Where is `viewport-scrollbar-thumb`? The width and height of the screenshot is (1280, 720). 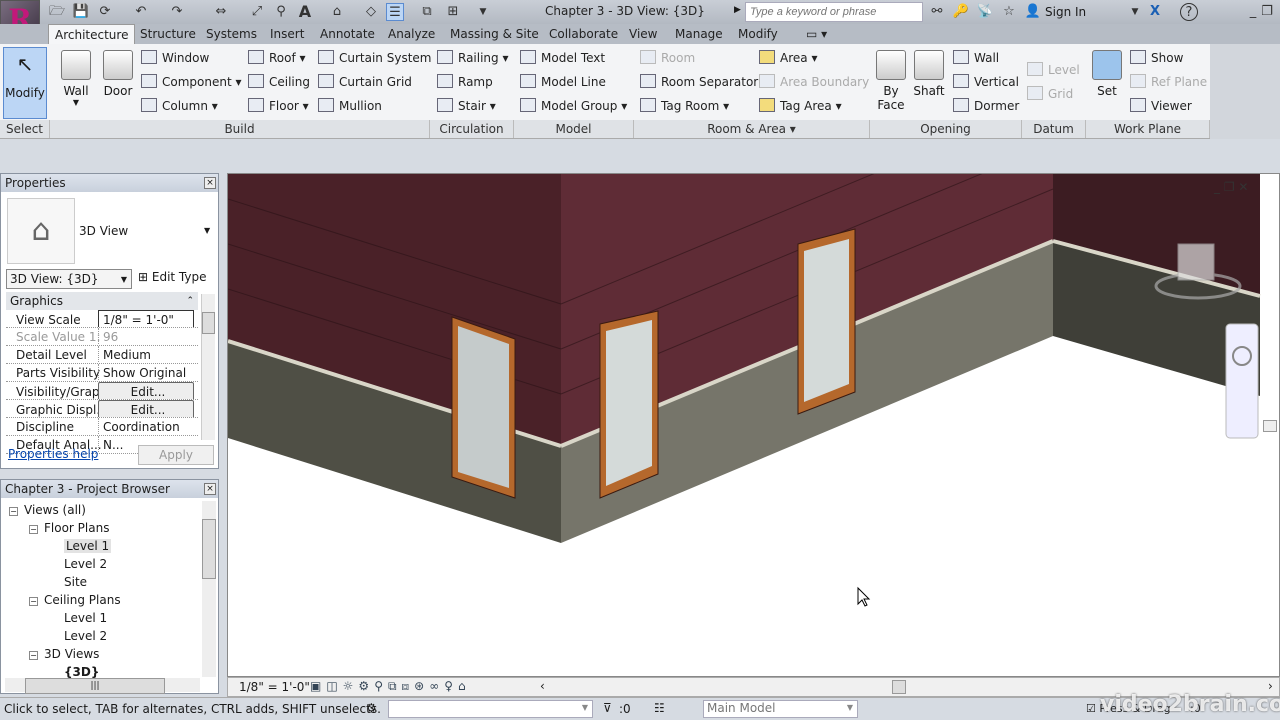 viewport-scrollbar-thumb is located at coordinates (1270, 426).